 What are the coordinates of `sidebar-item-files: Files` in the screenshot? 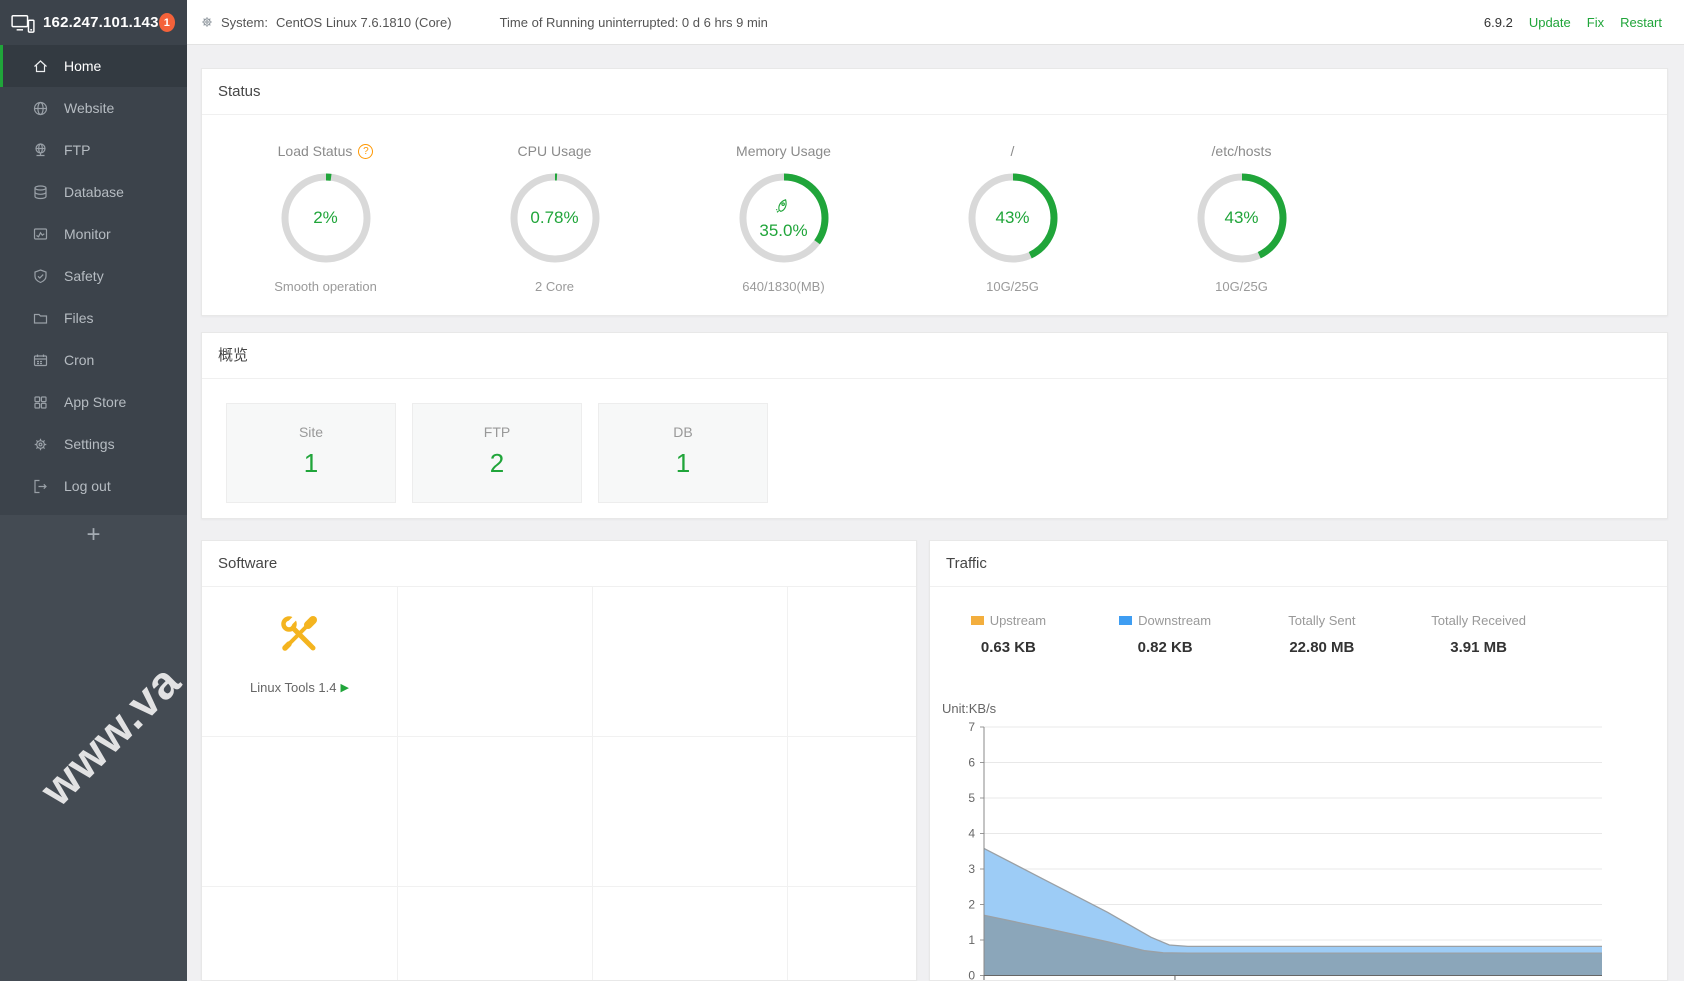 It's located at (93, 318).